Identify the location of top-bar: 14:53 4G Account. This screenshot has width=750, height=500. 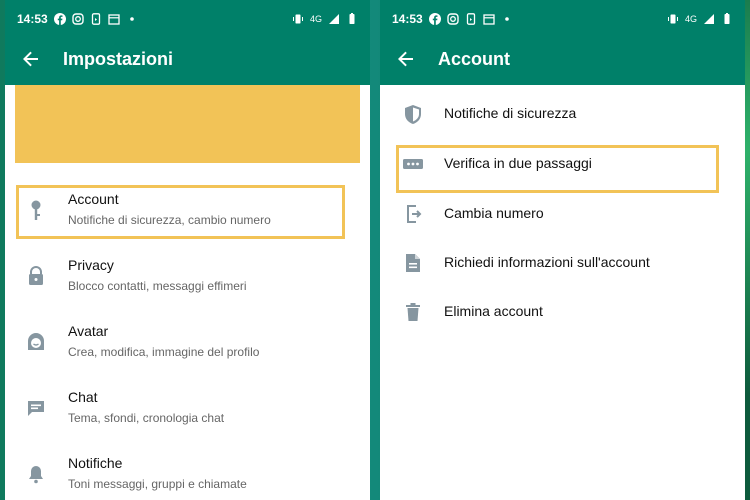
(562, 42).